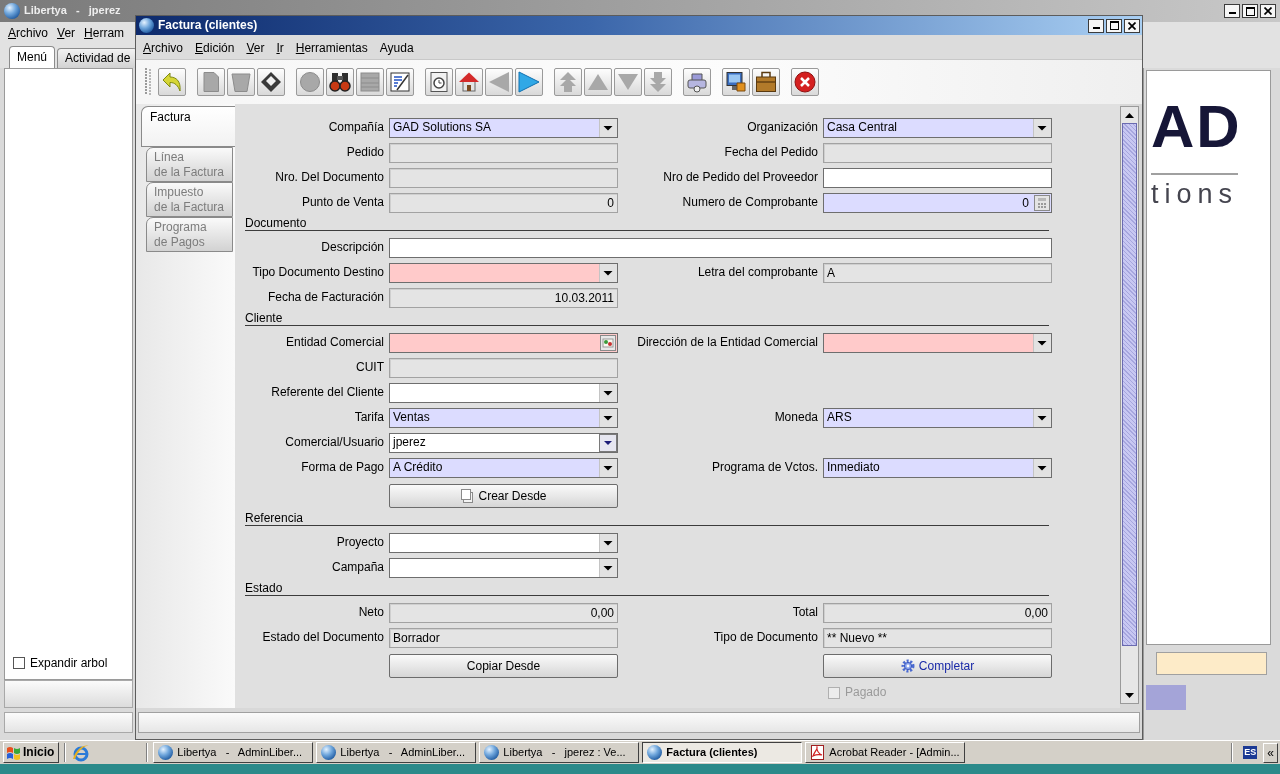  Describe the element at coordinates (608, 342) in the screenshot. I see `picker-button` at that location.